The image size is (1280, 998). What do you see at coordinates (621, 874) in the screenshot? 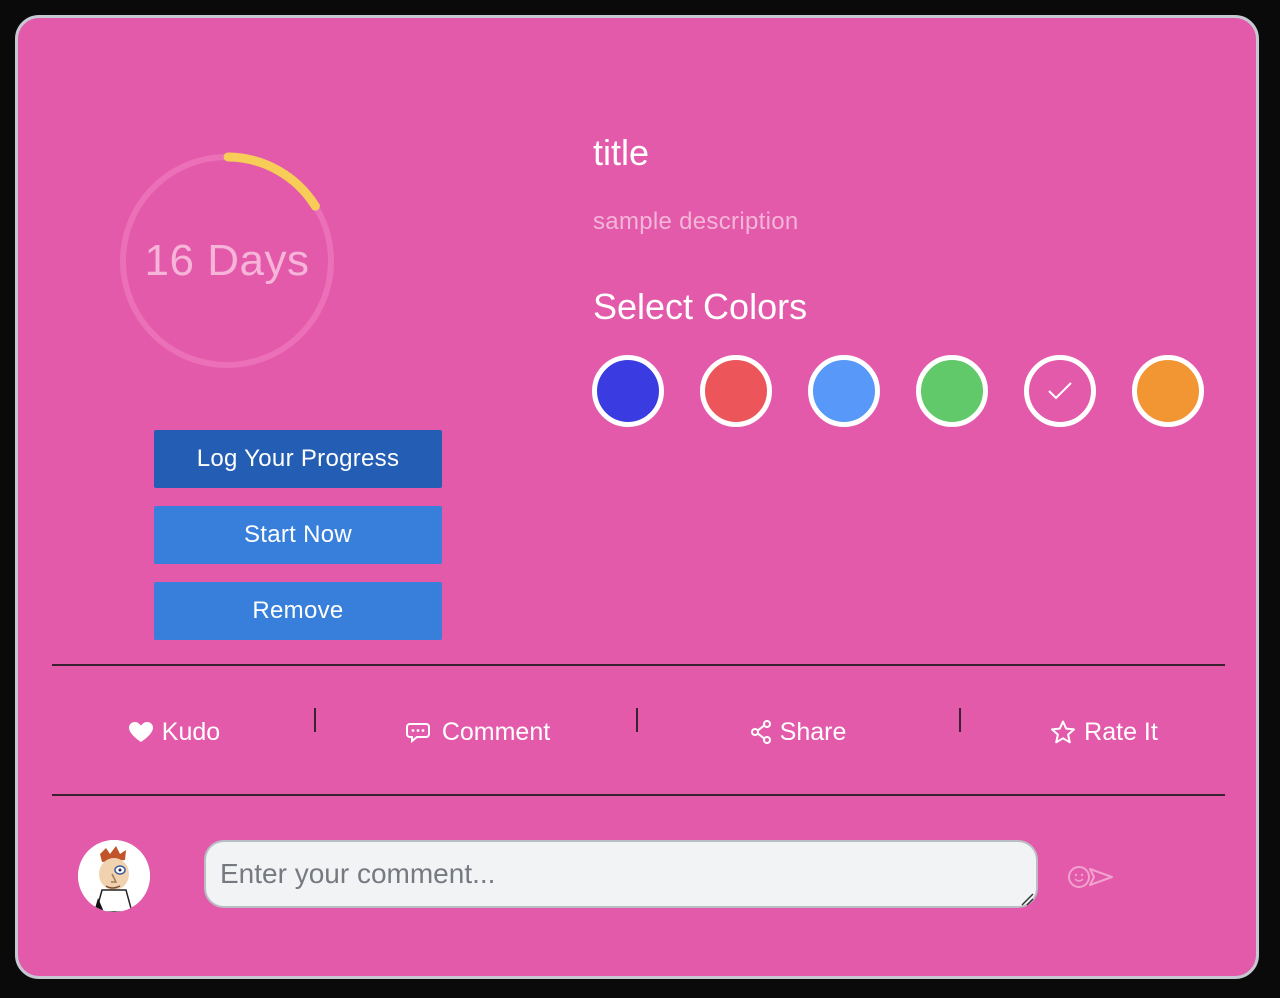
I see `comment-input` at bounding box center [621, 874].